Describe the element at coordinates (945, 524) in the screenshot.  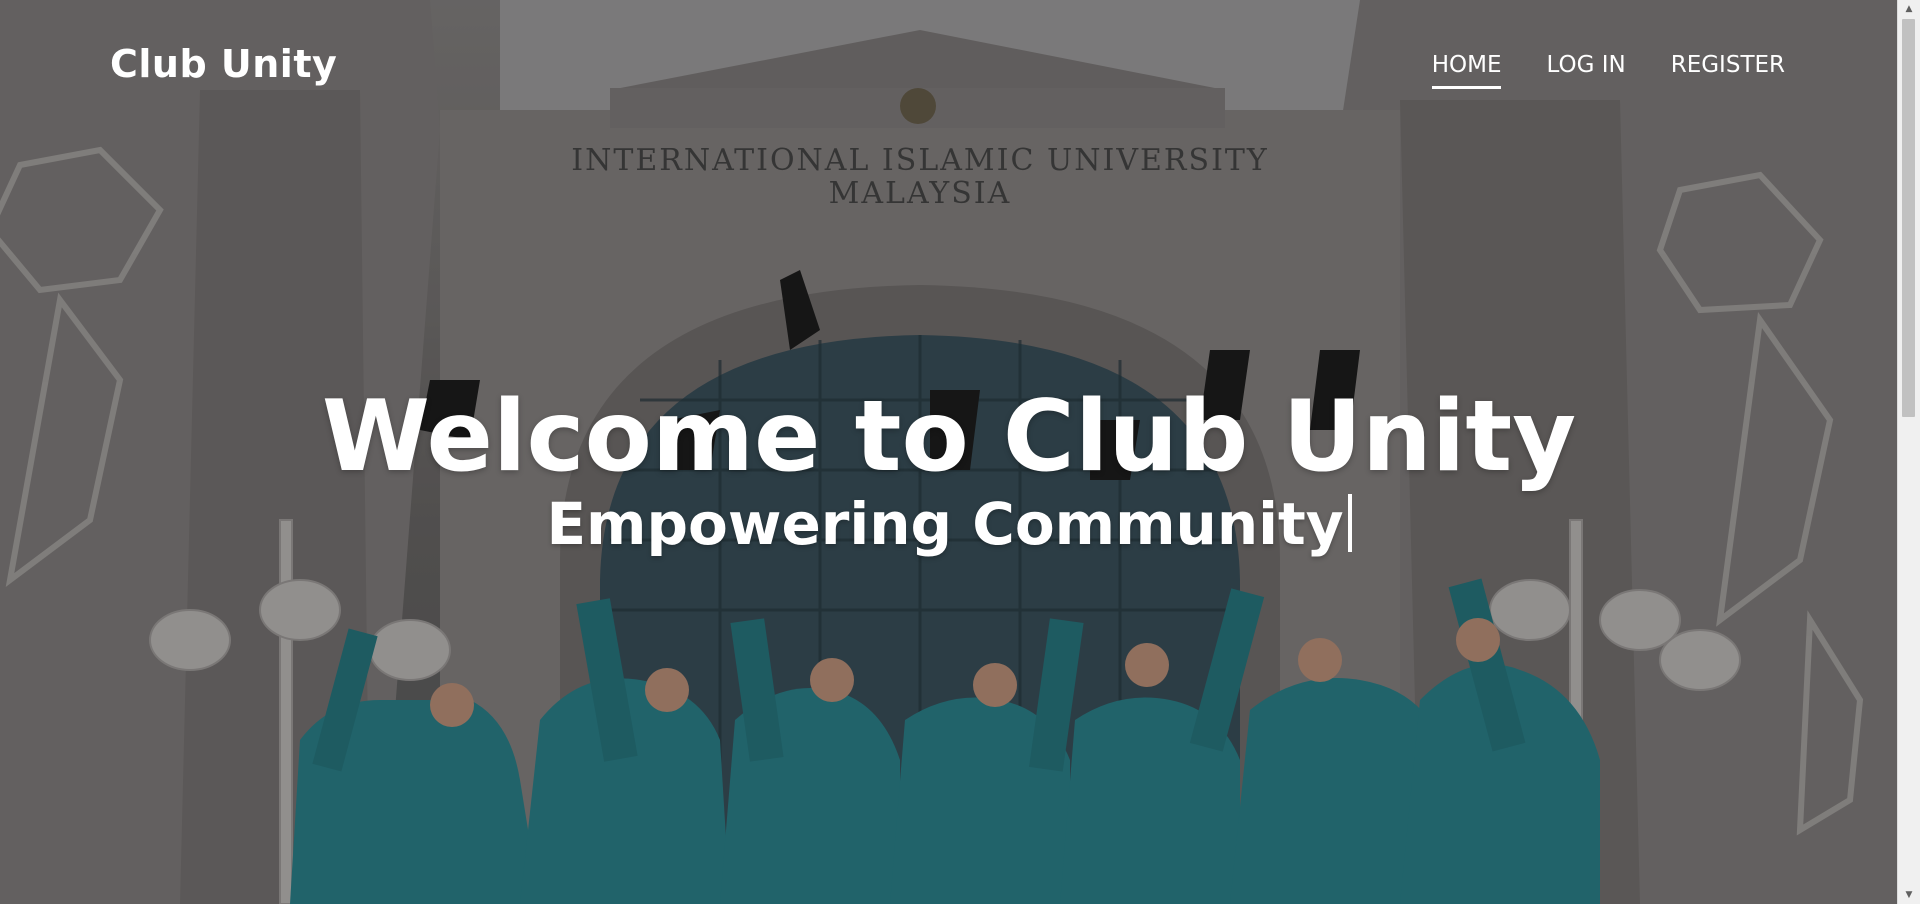
I see `hero-subtitle-text: Empowering Community` at that location.